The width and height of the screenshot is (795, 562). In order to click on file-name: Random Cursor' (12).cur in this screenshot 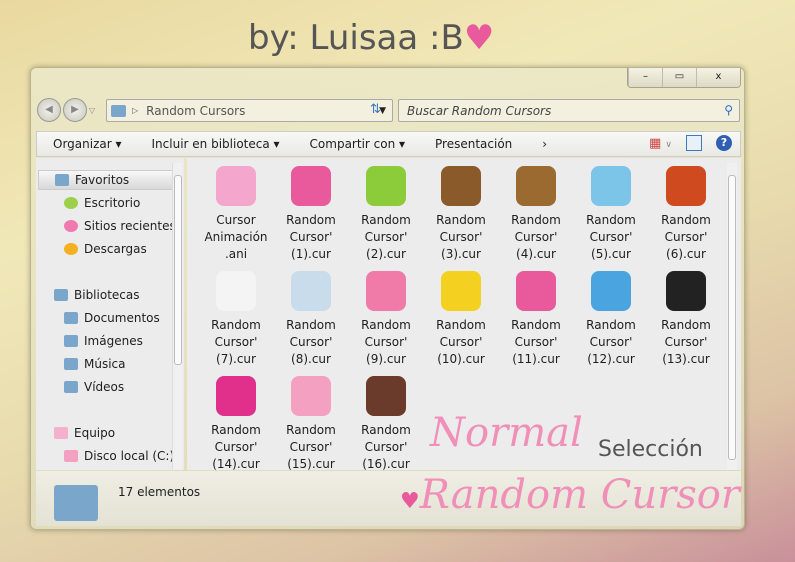, I will do `click(611, 342)`.